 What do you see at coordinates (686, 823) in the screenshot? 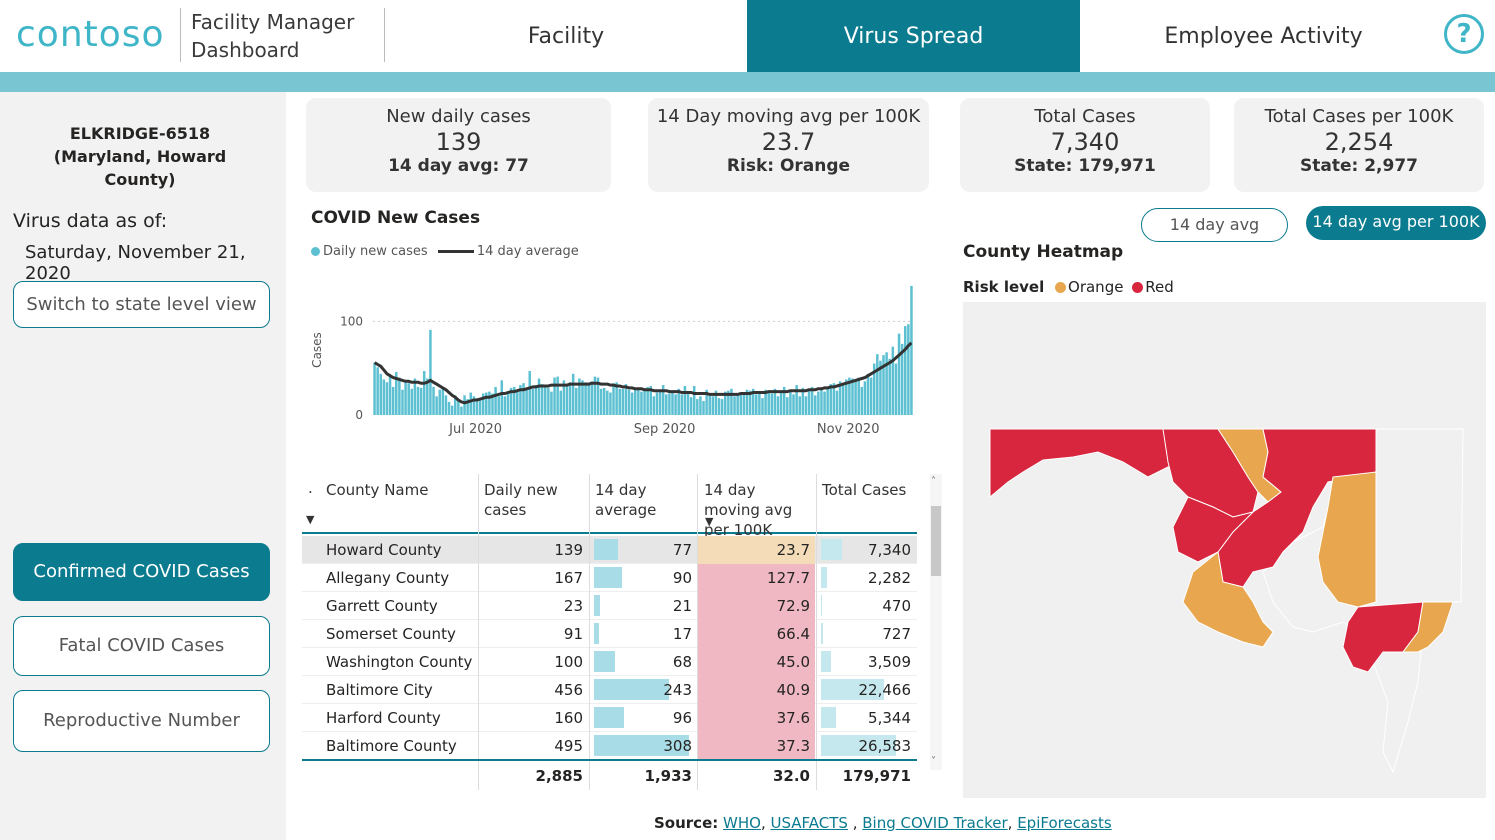
I see `source-label: Source:` at bounding box center [686, 823].